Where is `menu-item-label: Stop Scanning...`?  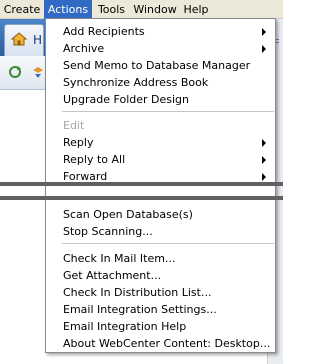
menu-item-label: Stop Scanning... is located at coordinates (108, 231).